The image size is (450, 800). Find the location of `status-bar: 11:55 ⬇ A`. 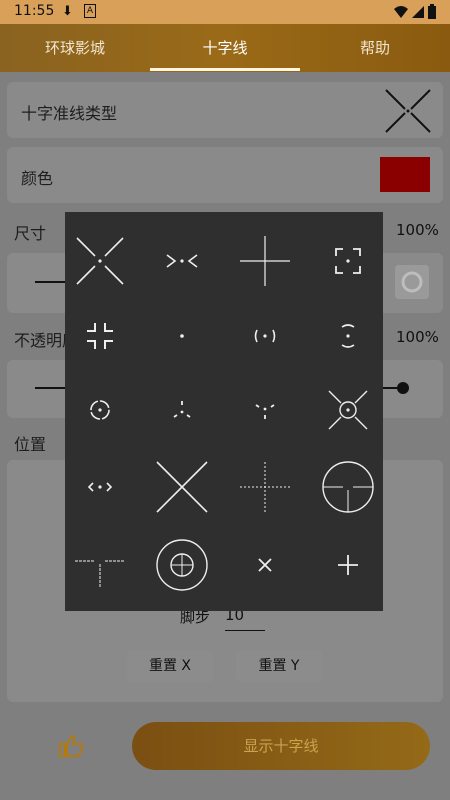

status-bar: 11:55 ⬇ A is located at coordinates (225, 12).